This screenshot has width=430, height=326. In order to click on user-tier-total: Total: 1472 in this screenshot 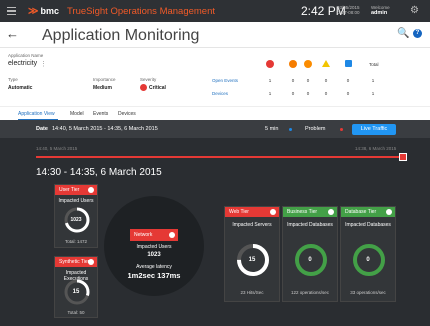, I will do `click(76, 241)`.